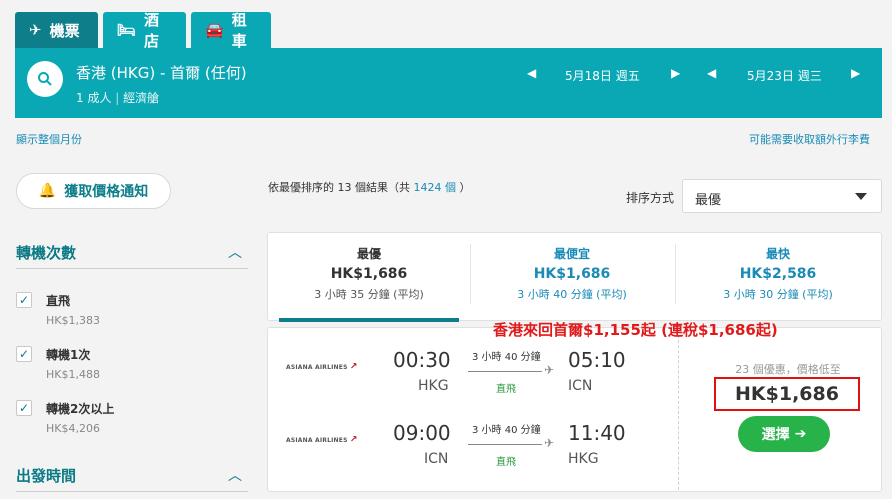 The width and height of the screenshot is (892, 499). Describe the element at coordinates (597, 360) in the screenshot. I see `arrive-time: 05:10` at that location.